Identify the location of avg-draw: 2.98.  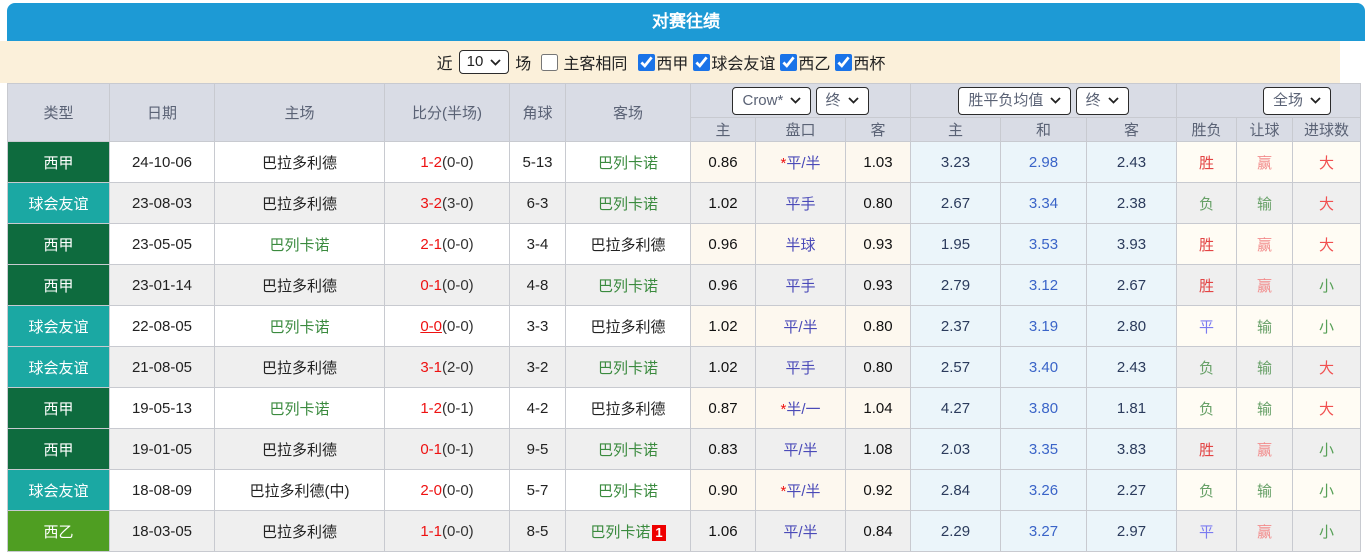
(1043, 162).